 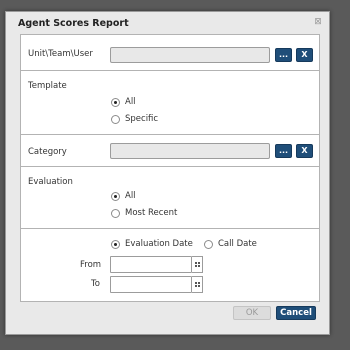 I want to click on evaluation-radio-most-recent: Most Recent, so click(x=144, y=213).